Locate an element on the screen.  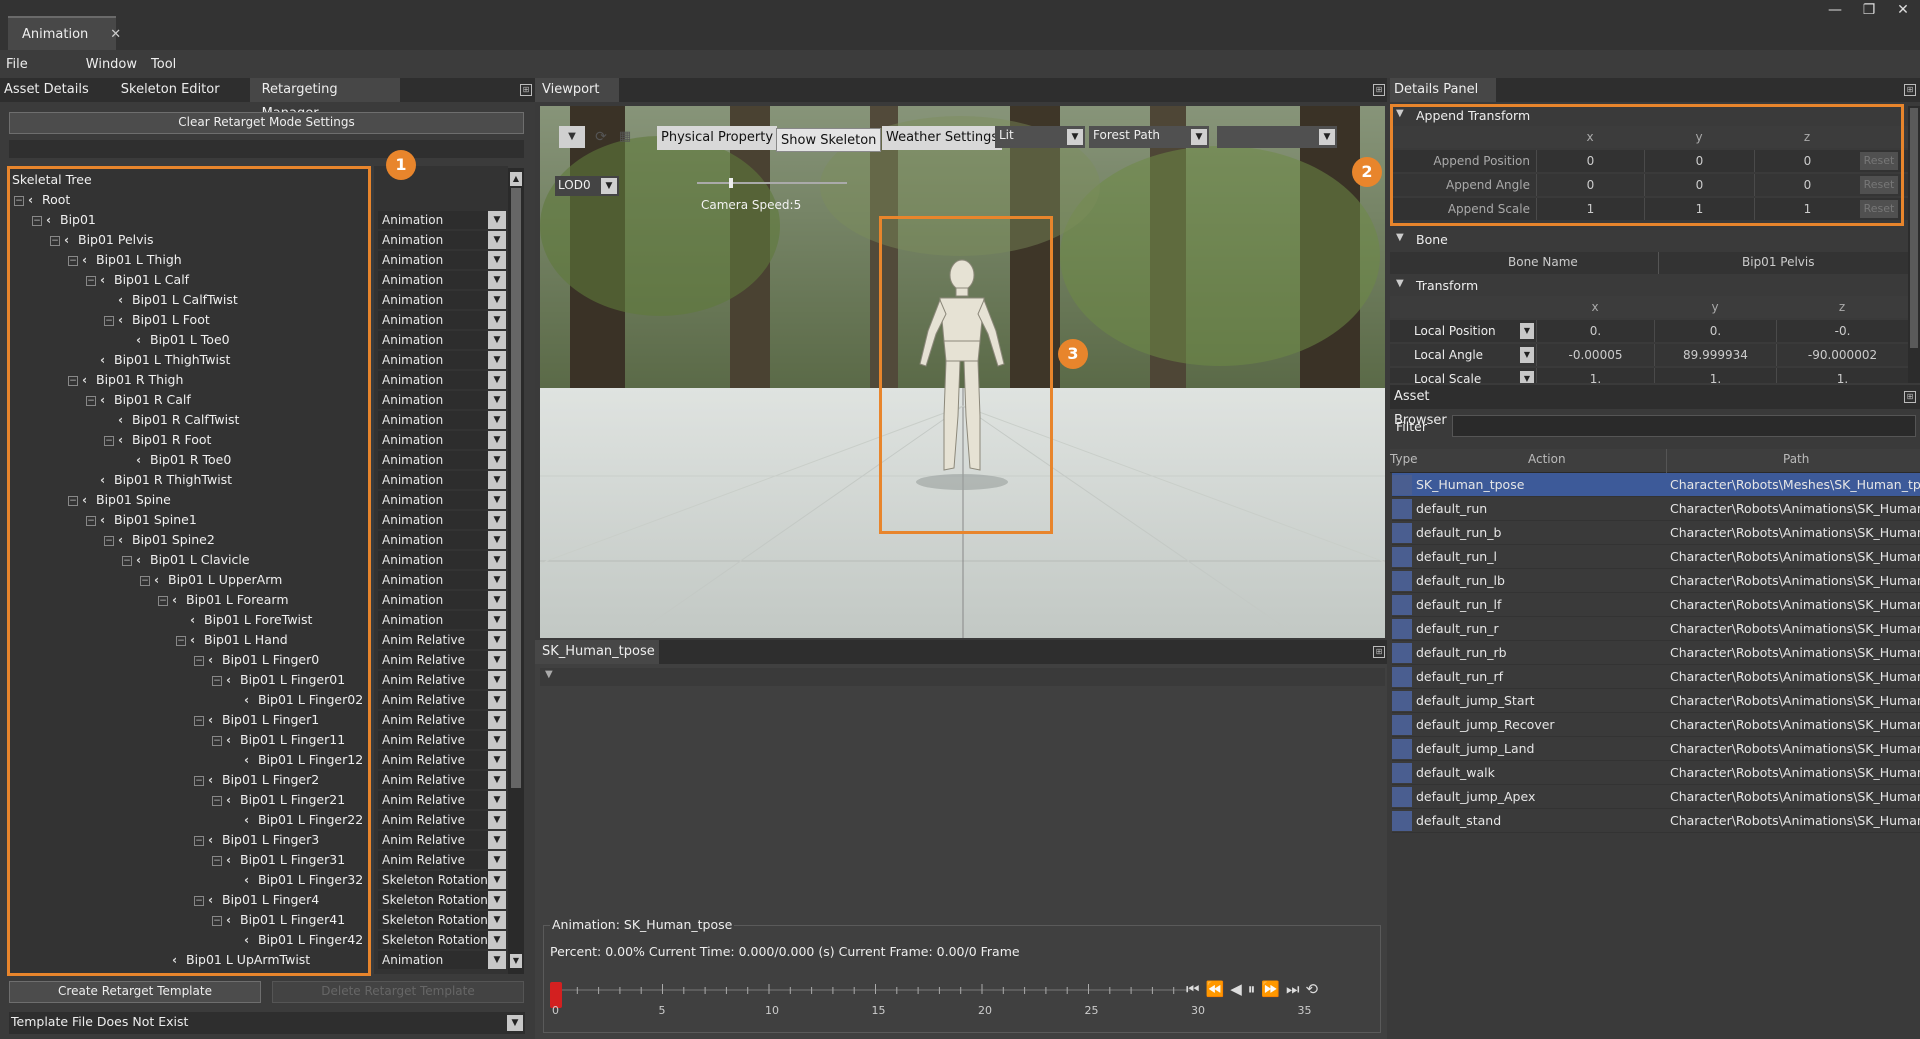
column-type: Type is located at coordinates (1404, 459).